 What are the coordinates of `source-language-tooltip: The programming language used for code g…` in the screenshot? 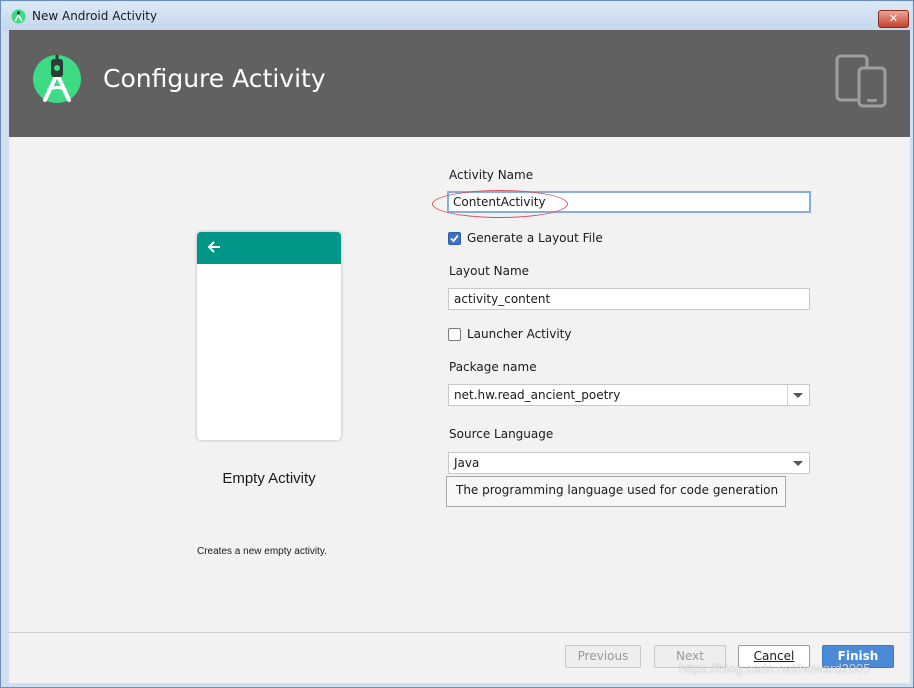 It's located at (616, 491).